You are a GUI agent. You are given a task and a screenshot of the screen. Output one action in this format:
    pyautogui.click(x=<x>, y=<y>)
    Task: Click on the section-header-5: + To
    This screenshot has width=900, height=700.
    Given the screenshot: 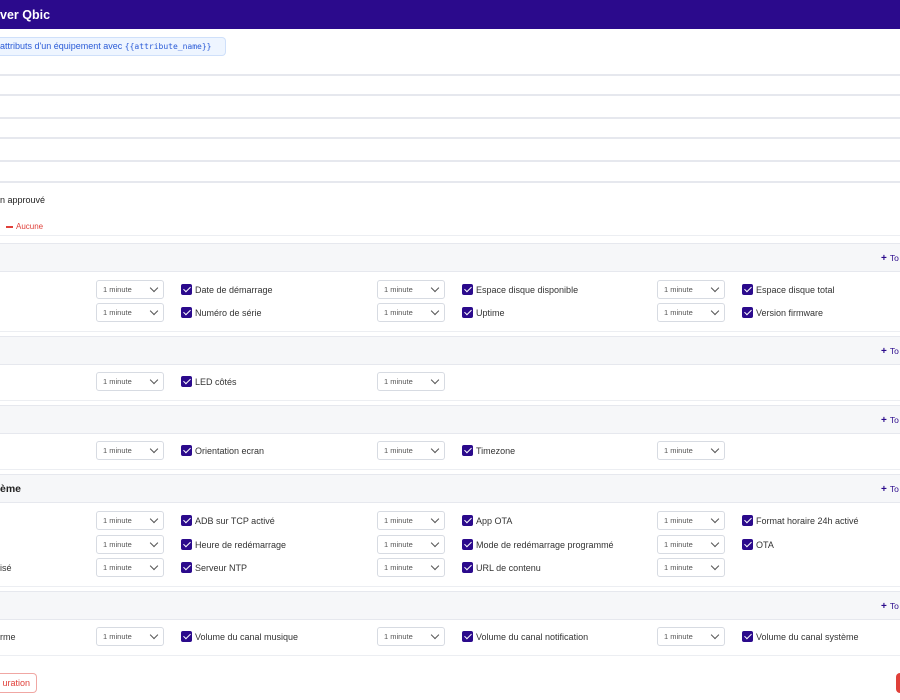 What is the action you would take?
    pyautogui.click(x=450, y=605)
    